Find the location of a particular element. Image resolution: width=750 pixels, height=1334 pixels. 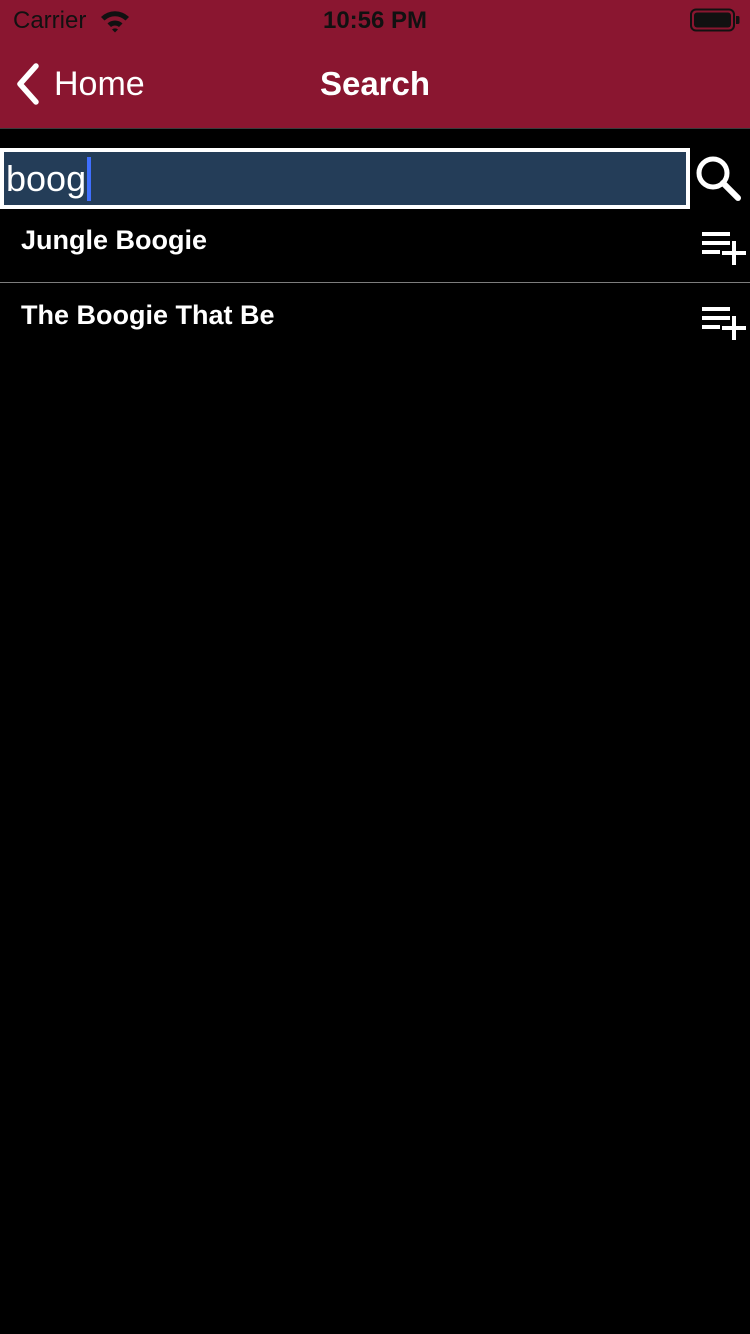

page-title: Search is located at coordinates (375, 83).